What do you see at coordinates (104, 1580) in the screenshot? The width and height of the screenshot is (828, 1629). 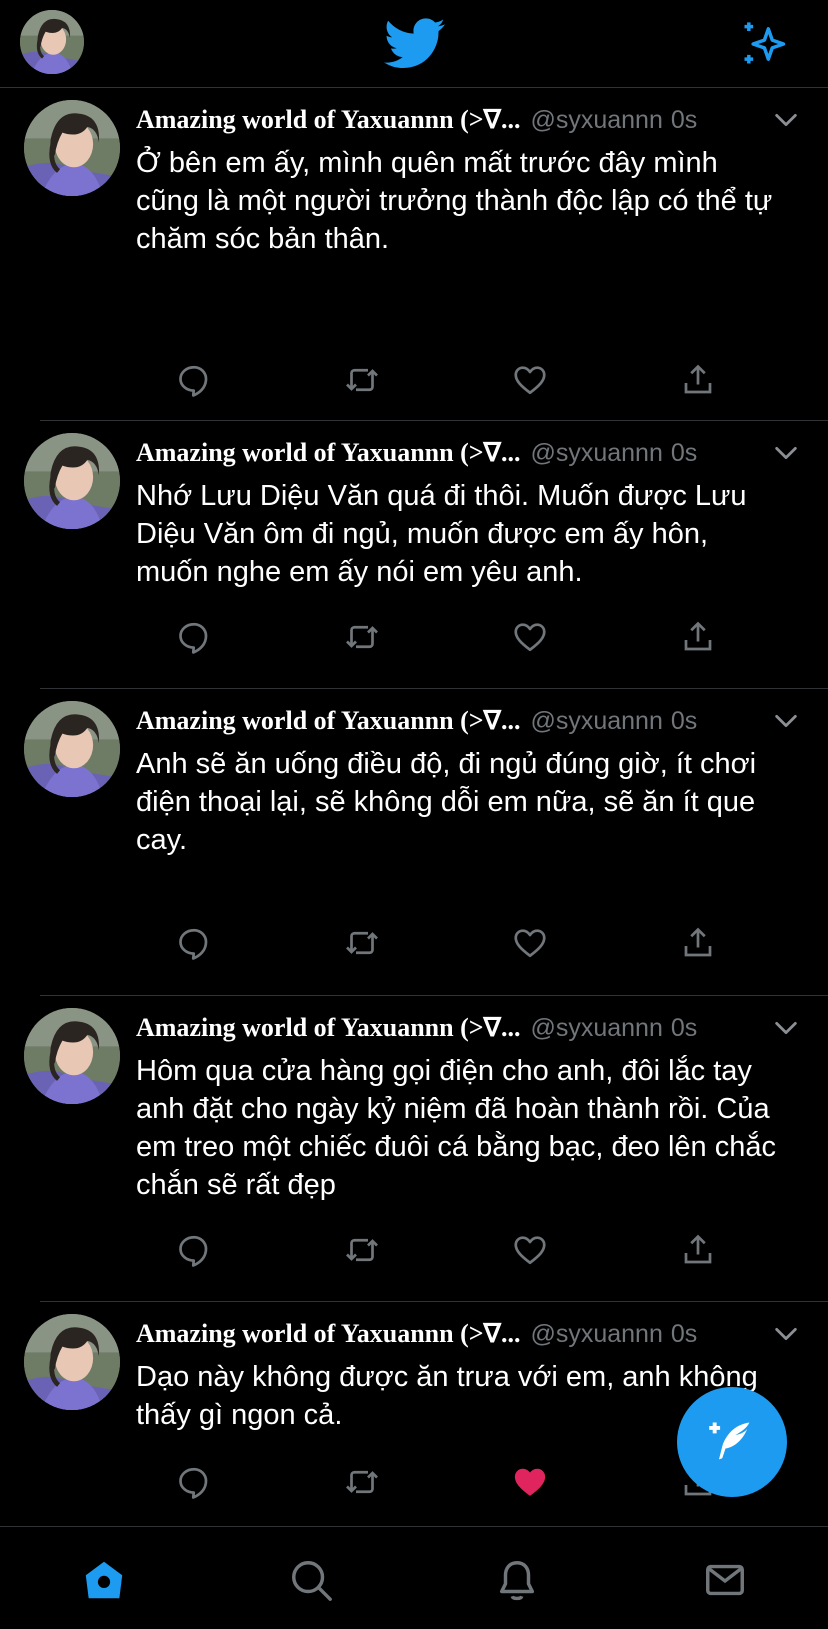 I see `home-icon` at bounding box center [104, 1580].